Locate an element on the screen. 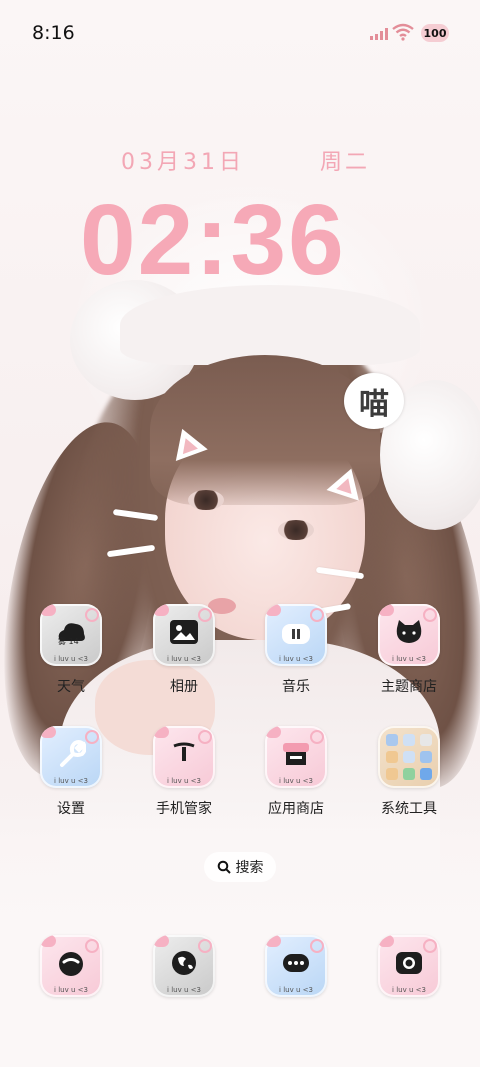  cat-face-icon is located at coordinates (409, 632).